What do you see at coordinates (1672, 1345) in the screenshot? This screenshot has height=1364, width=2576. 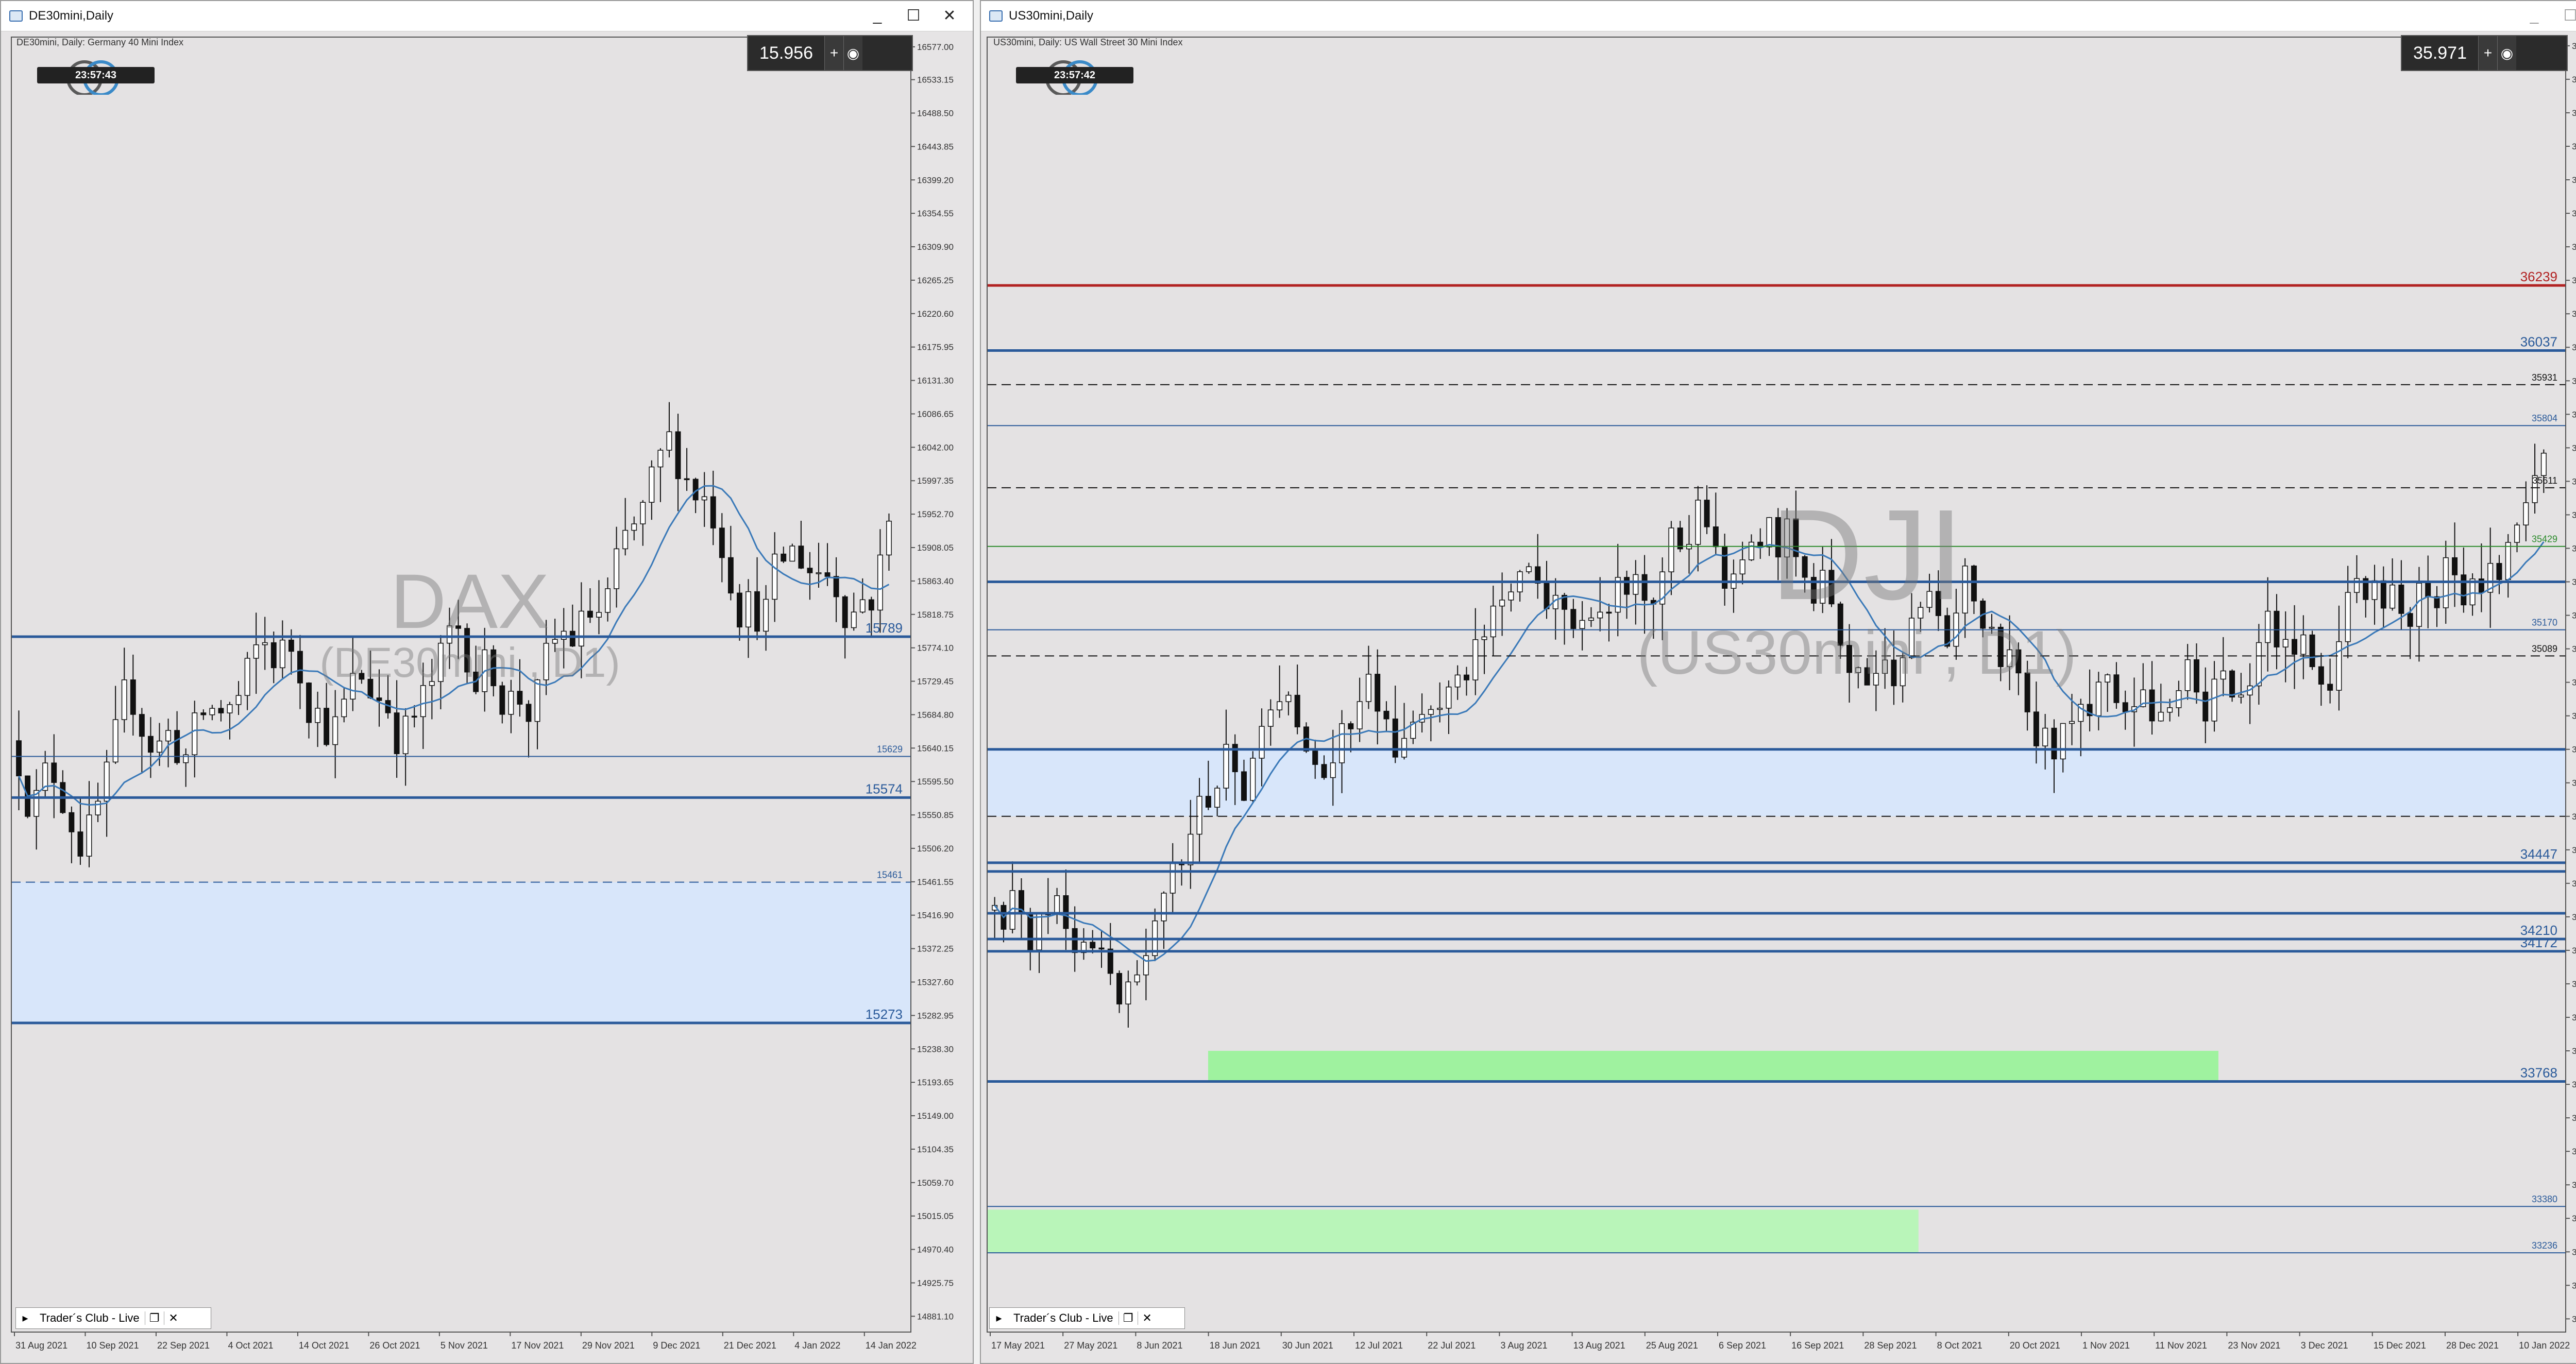 I see `date-scale-label: 25 Aug 2021` at bounding box center [1672, 1345].